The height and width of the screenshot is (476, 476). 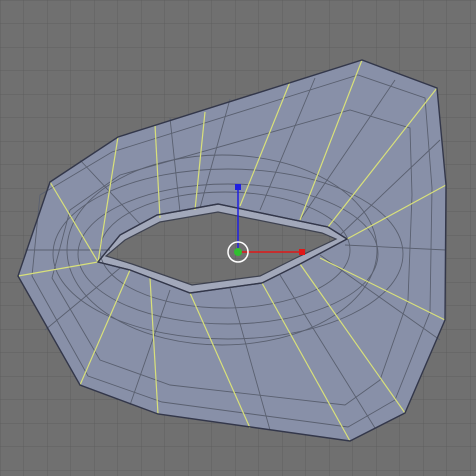 What do you see at coordinates (238, 252) in the screenshot?
I see `origin-point-icon` at bounding box center [238, 252].